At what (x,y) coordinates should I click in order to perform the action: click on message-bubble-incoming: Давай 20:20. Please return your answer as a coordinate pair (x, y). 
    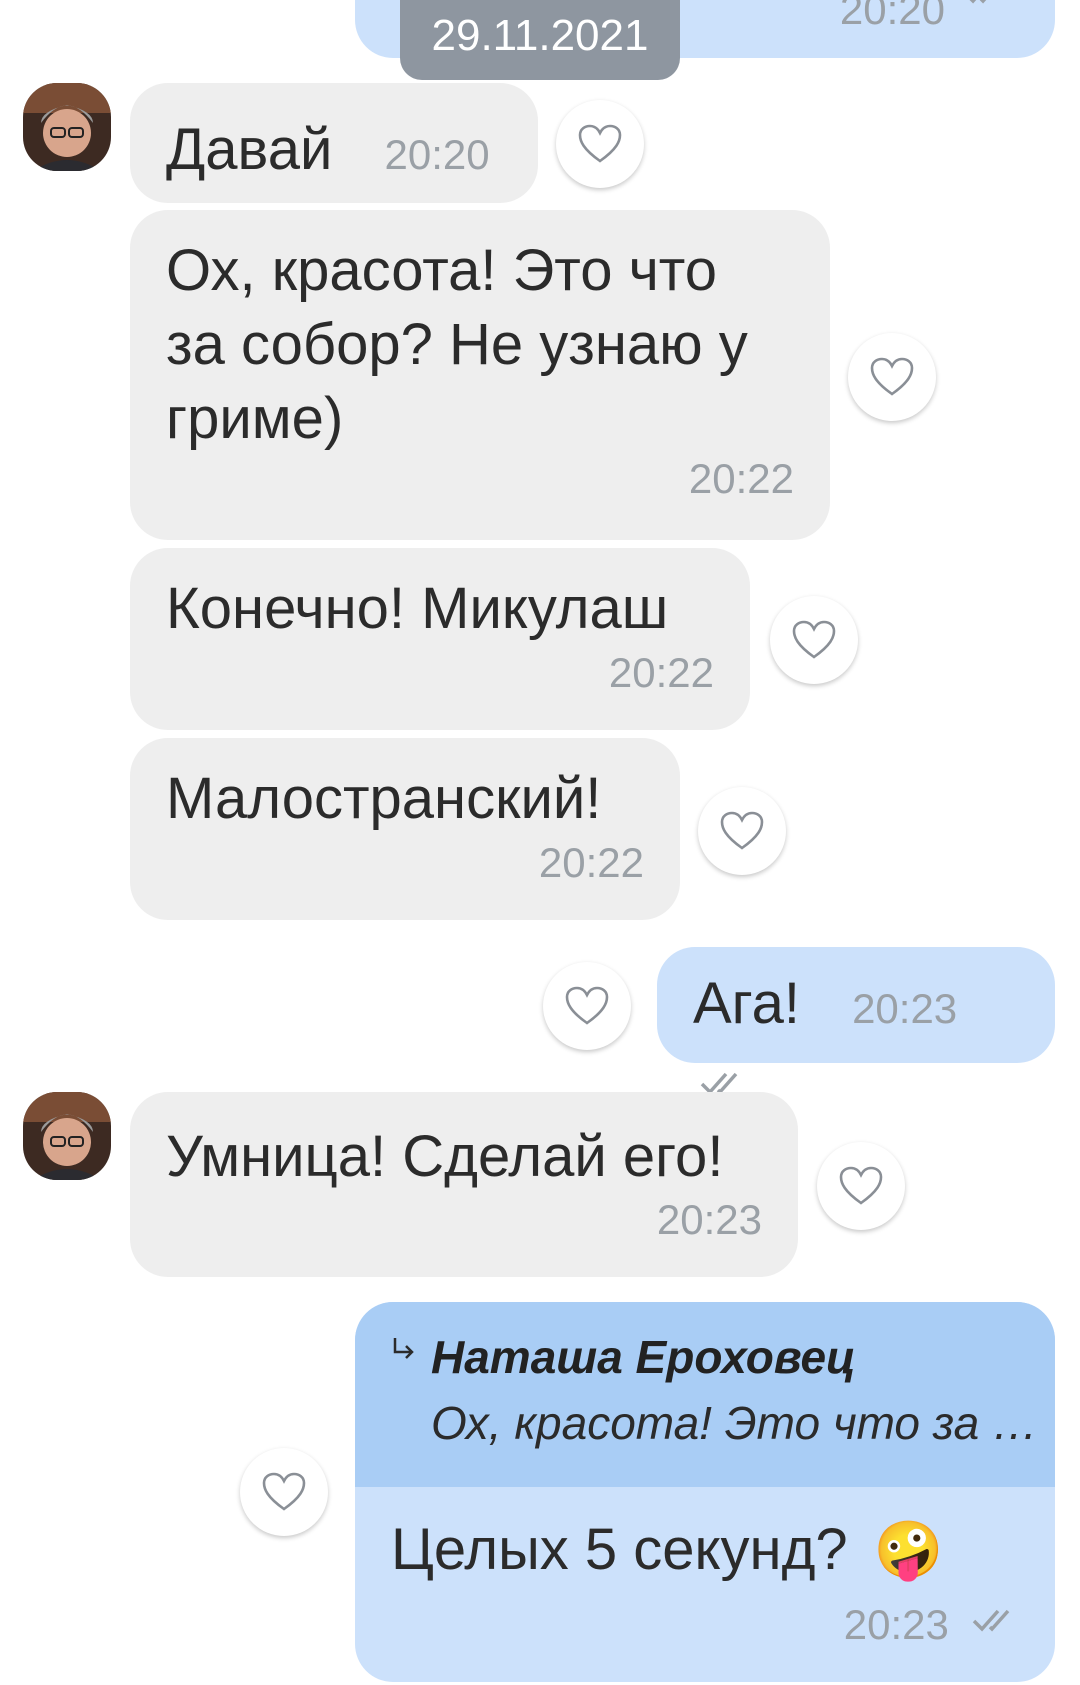
    Looking at the image, I should click on (334, 143).